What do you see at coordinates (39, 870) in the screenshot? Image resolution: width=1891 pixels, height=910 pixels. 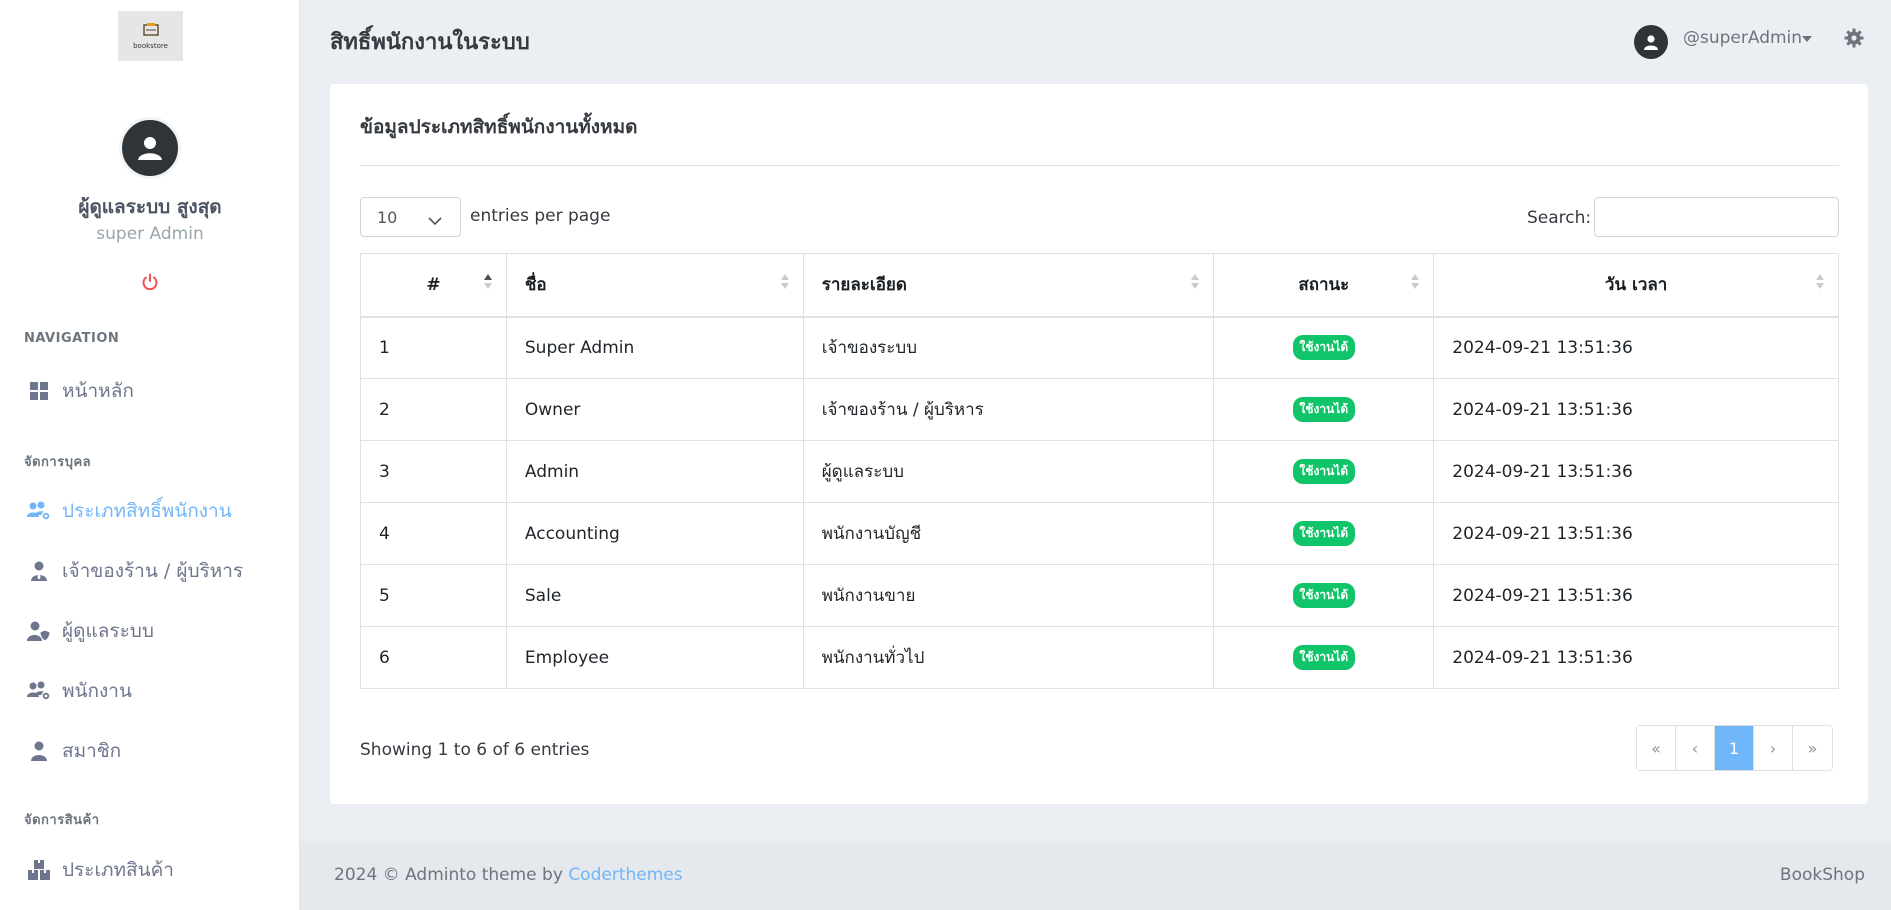 I see `boxes-icon` at bounding box center [39, 870].